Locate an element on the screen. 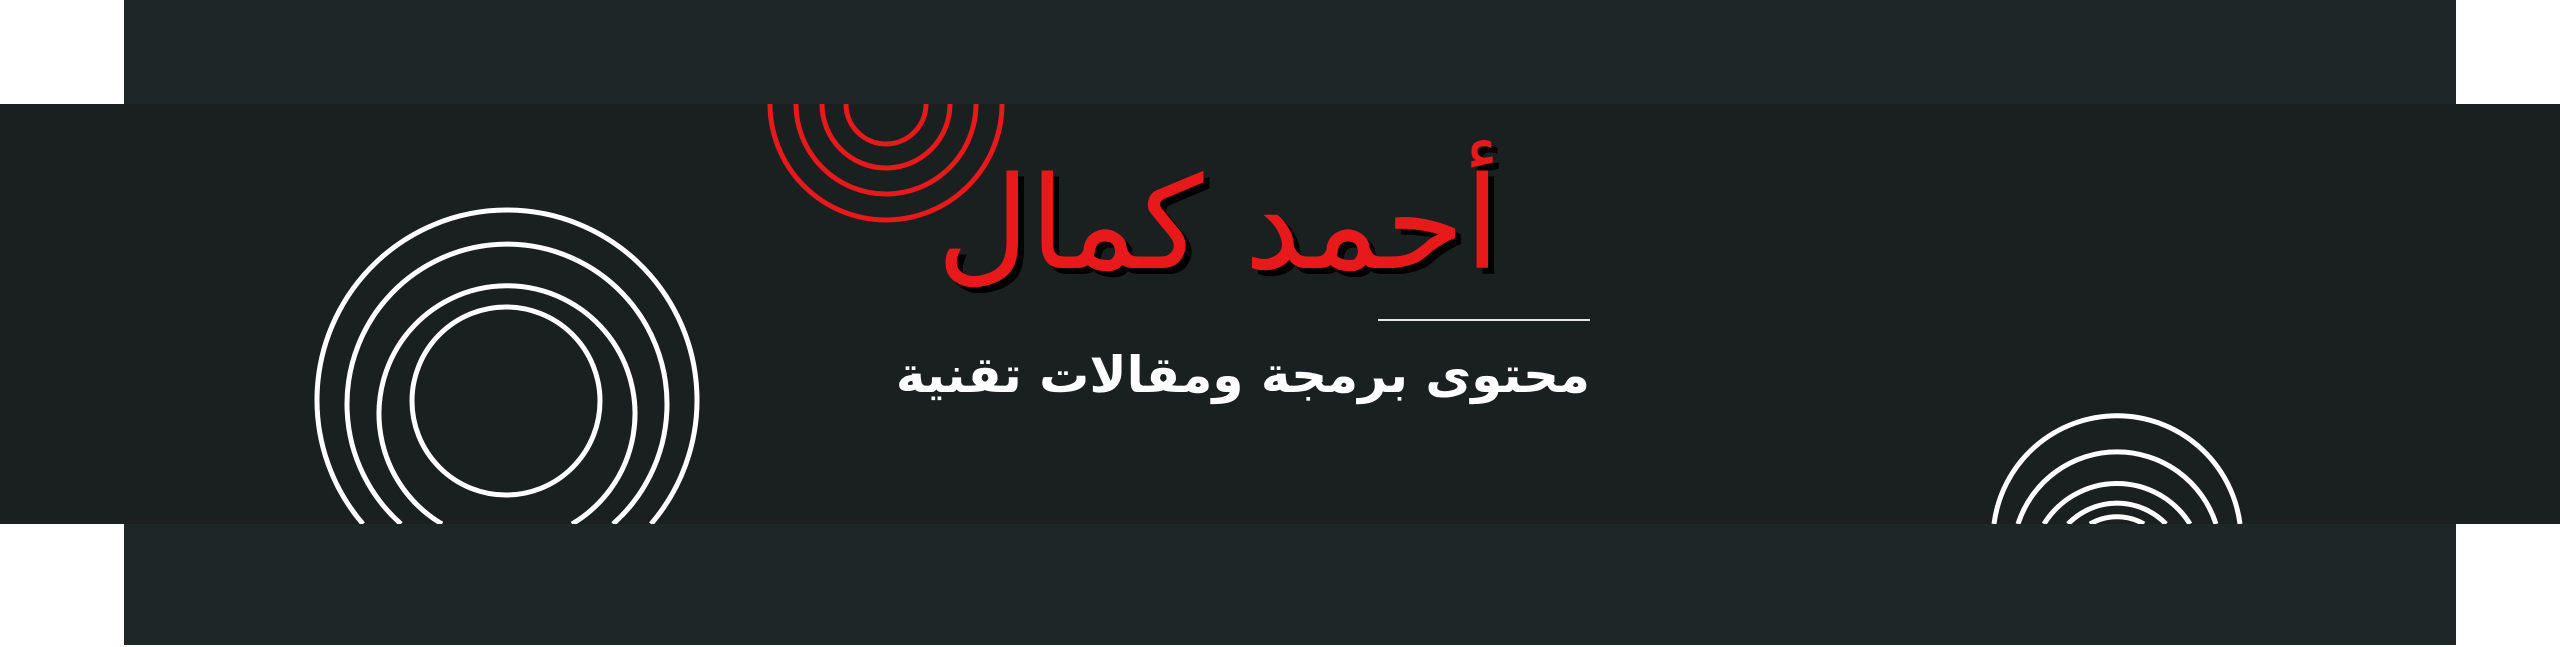 Image resolution: width=2560 pixels, height=647 pixels. title-underline is located at coordinates (1484, 320).